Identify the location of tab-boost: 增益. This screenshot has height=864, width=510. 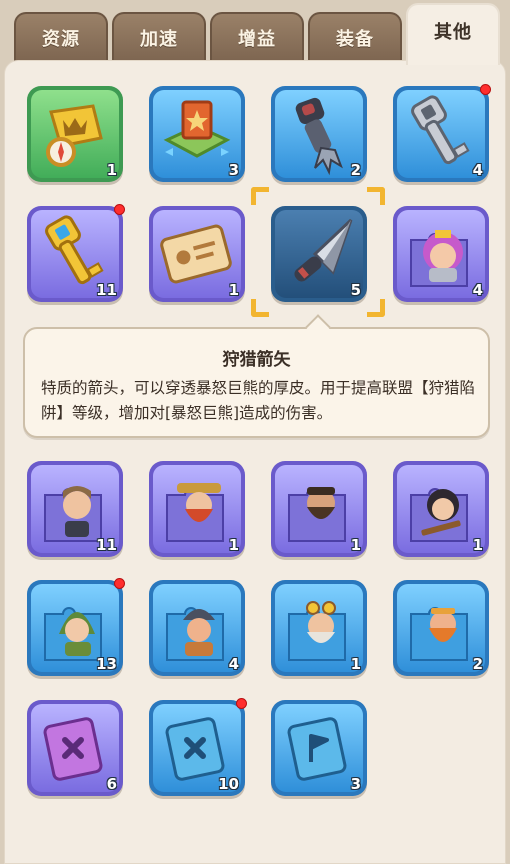
(257, 37).